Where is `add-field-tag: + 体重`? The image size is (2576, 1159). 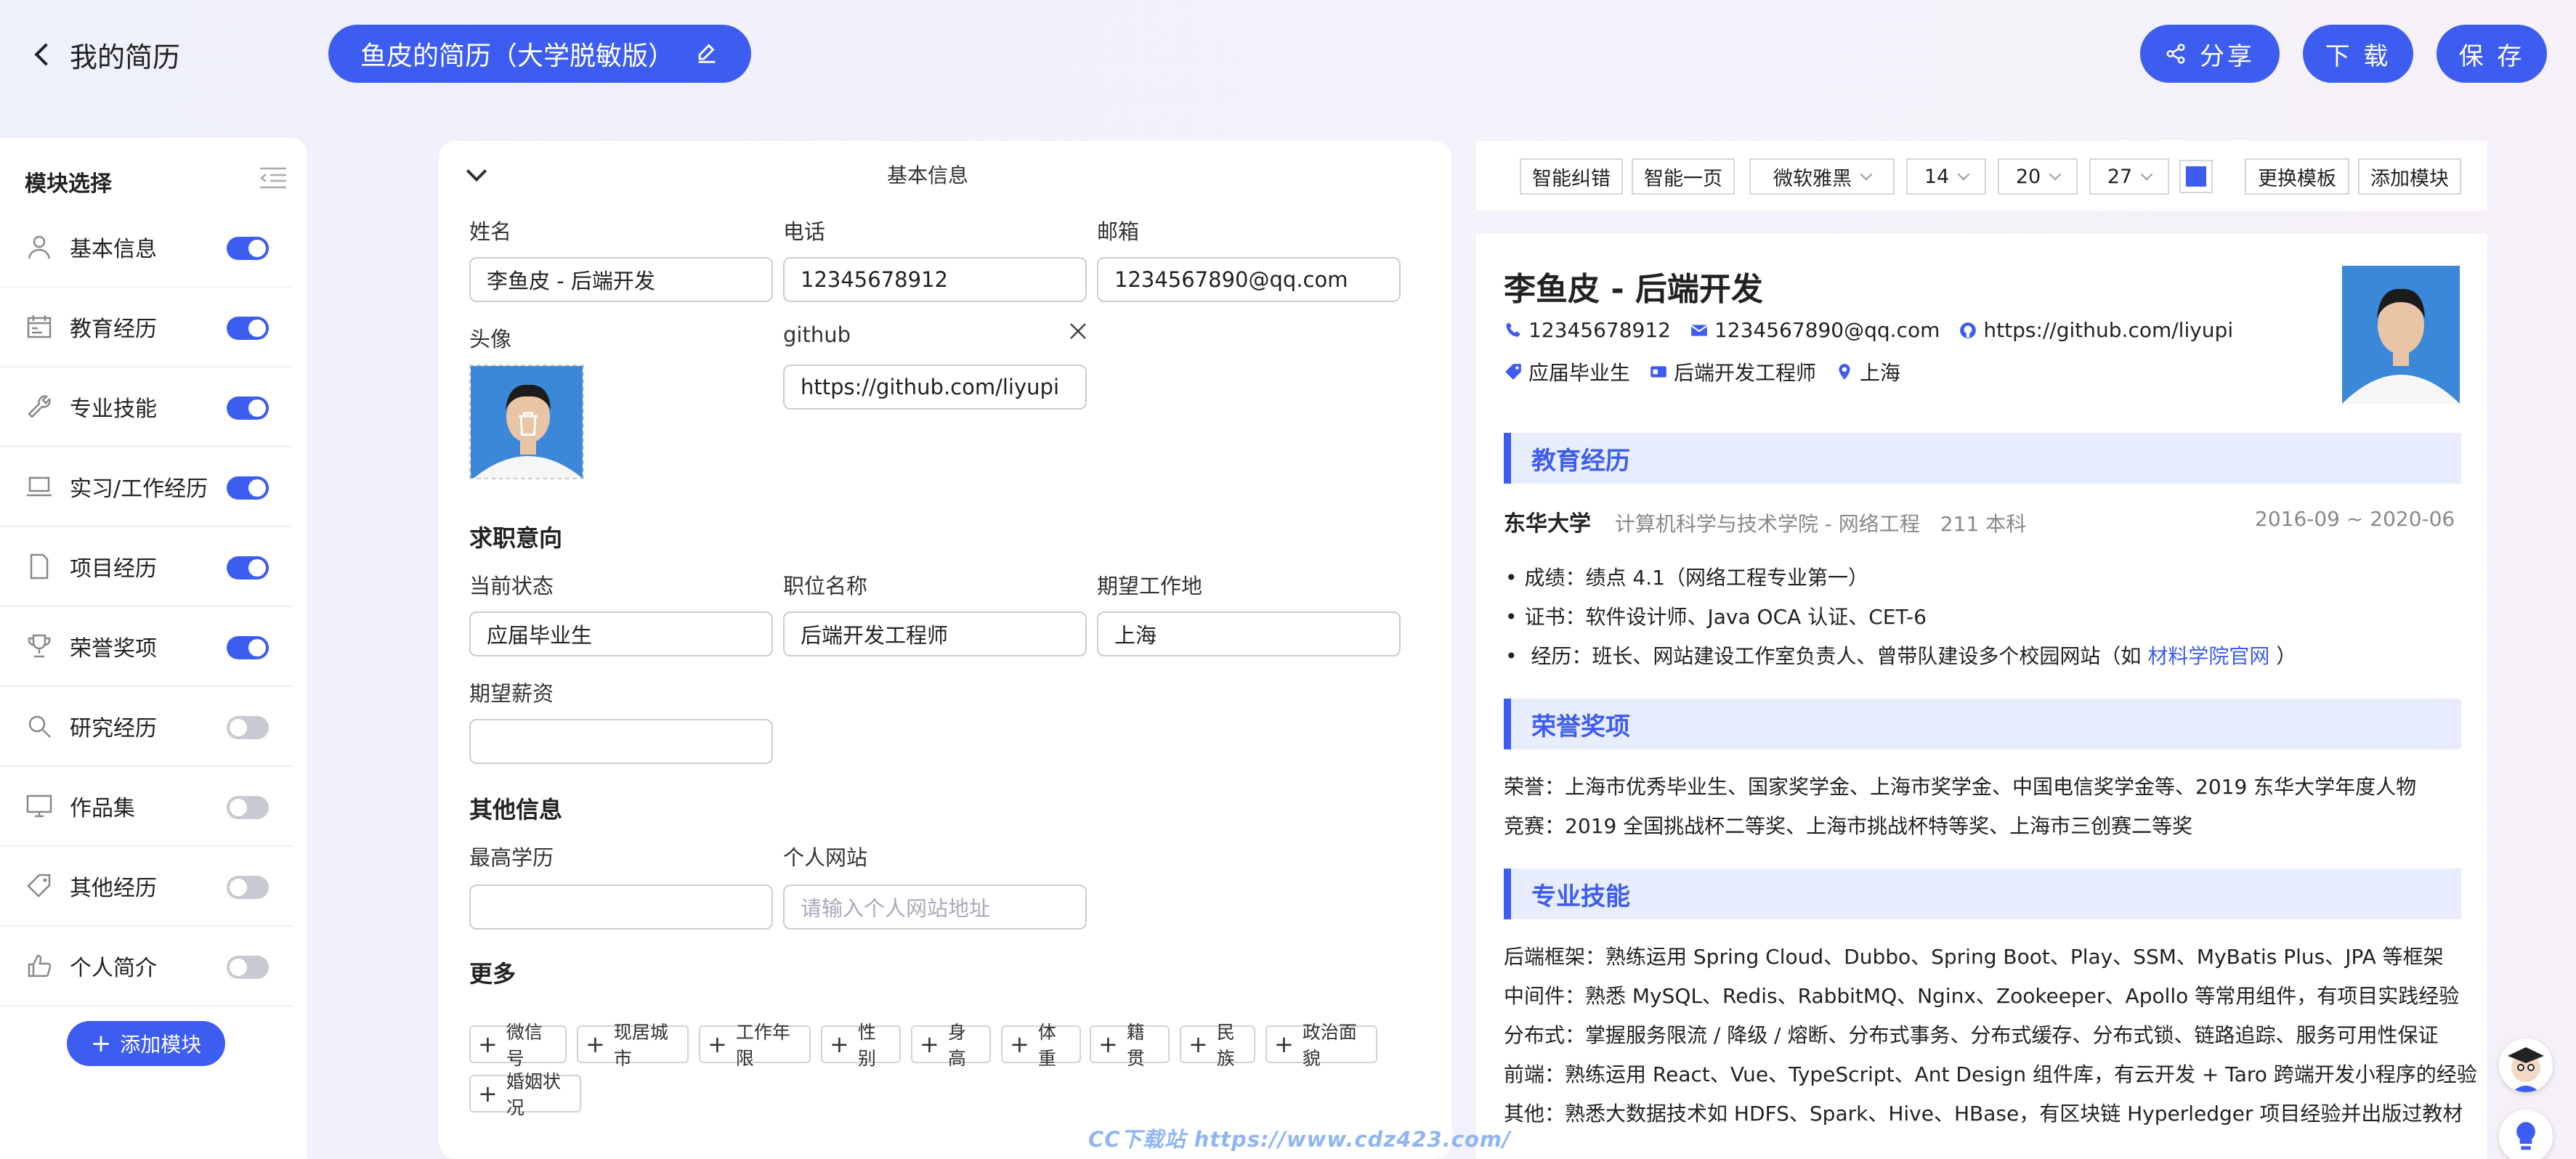 add-field-tag: + 体重 is located at coordinates (1041, 1045).